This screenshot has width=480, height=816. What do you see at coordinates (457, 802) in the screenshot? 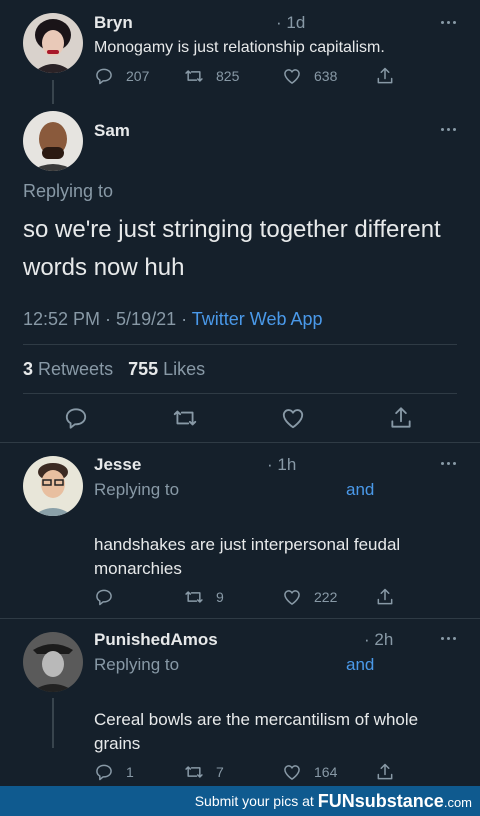
I see `brand-tld: .com` at bounding box center [457, 802].